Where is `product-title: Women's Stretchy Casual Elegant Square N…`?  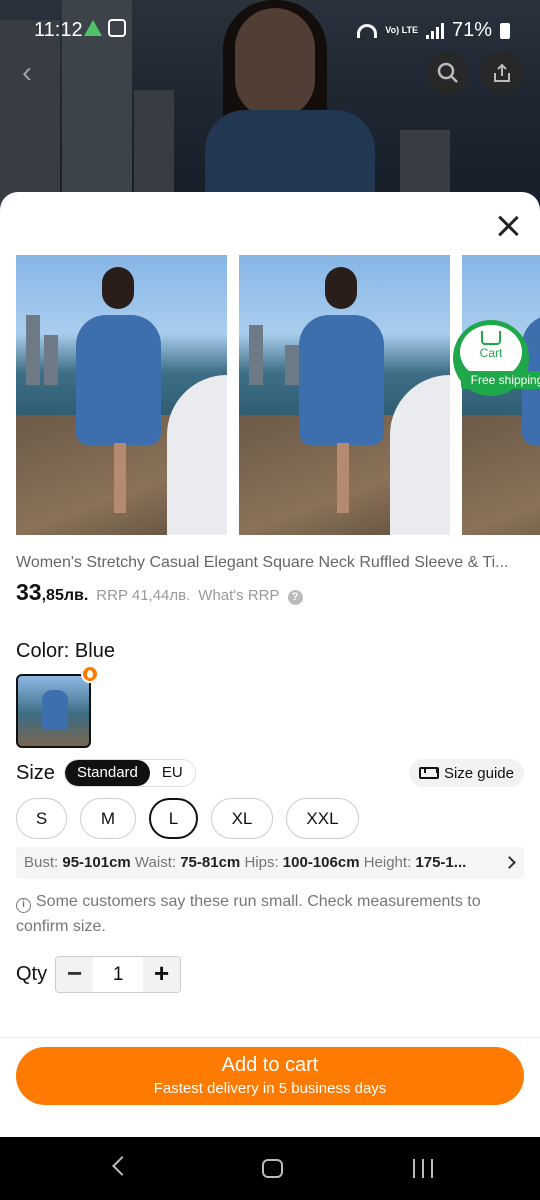
product-title: Women's Stretchy Casual Elegant Square N… is located at coordinates (270, 563).